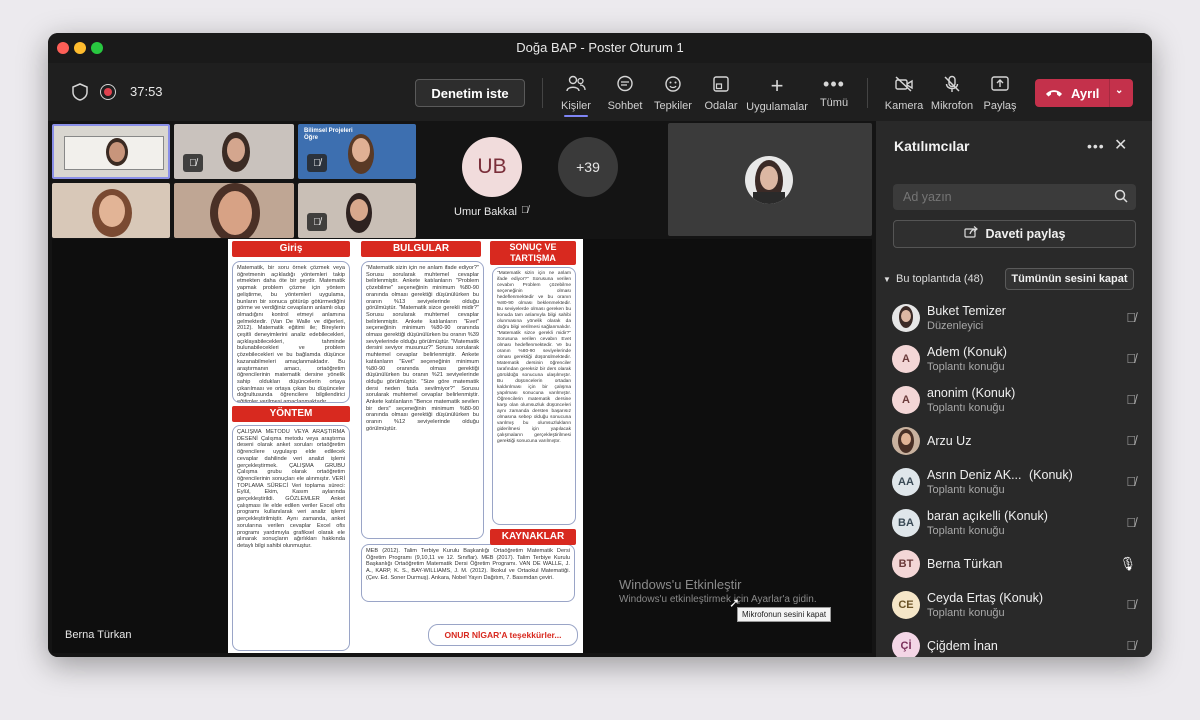 The image size is (1200, 720). Describe the element at coordinates (63, 48) in the screenshot. I see `close-window-button` at that location.